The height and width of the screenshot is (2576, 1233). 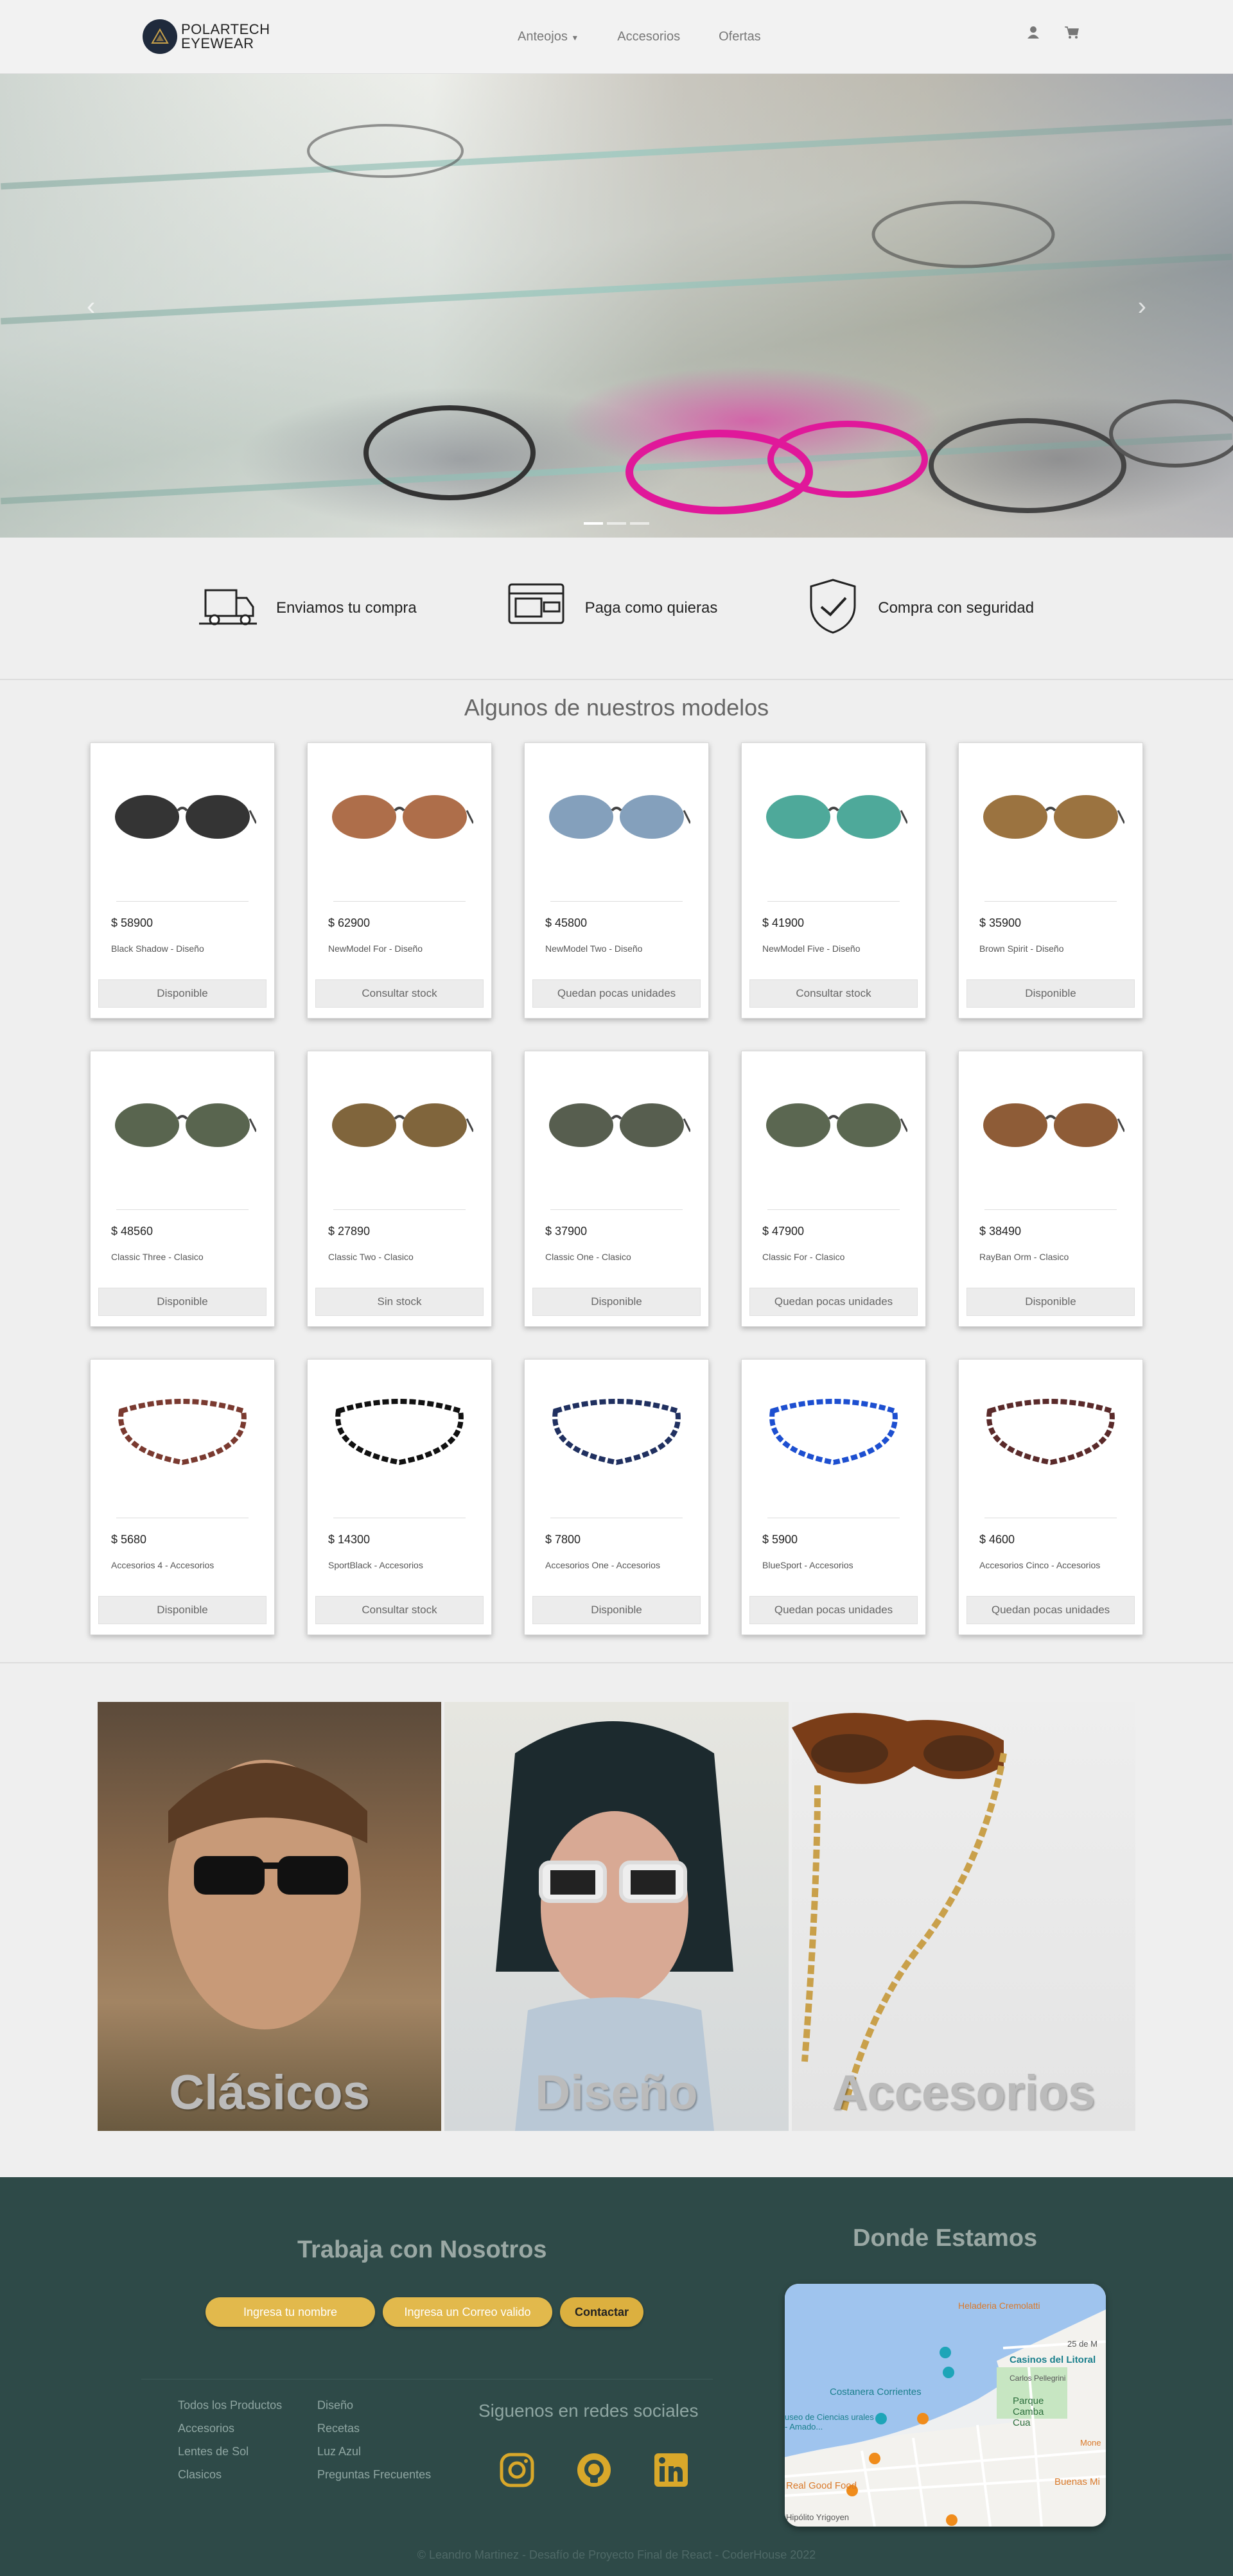 I want to click on product-card: $ 27890 Classic Two - Clasico Sin stock, so click(x=399, y=1189).